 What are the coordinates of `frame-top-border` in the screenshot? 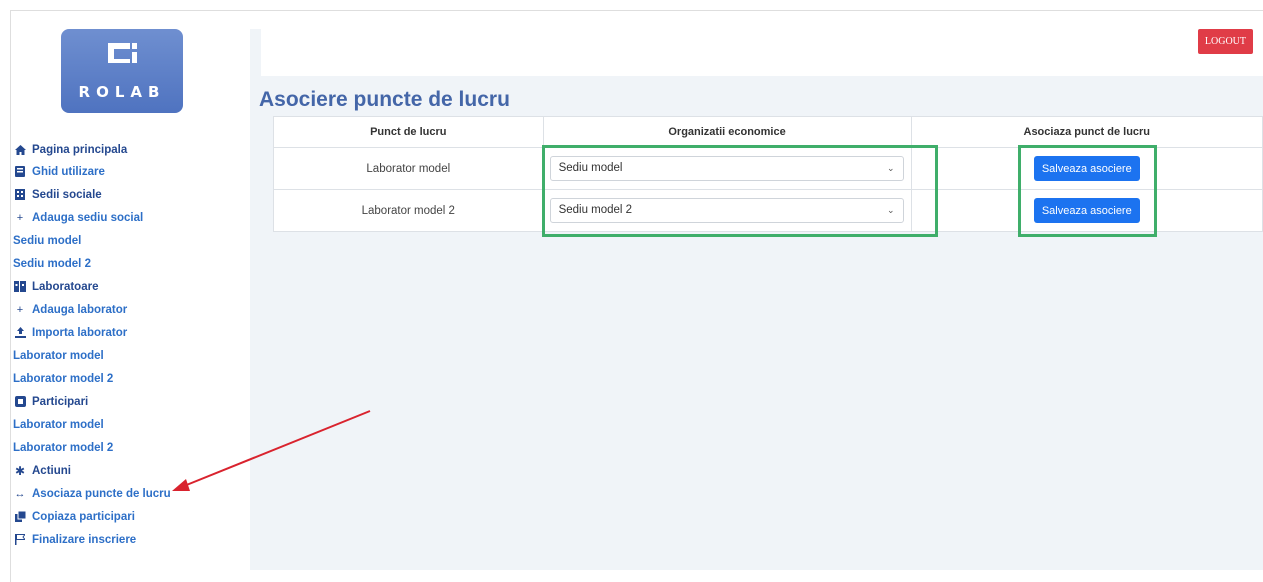 It's located at (636, 10).